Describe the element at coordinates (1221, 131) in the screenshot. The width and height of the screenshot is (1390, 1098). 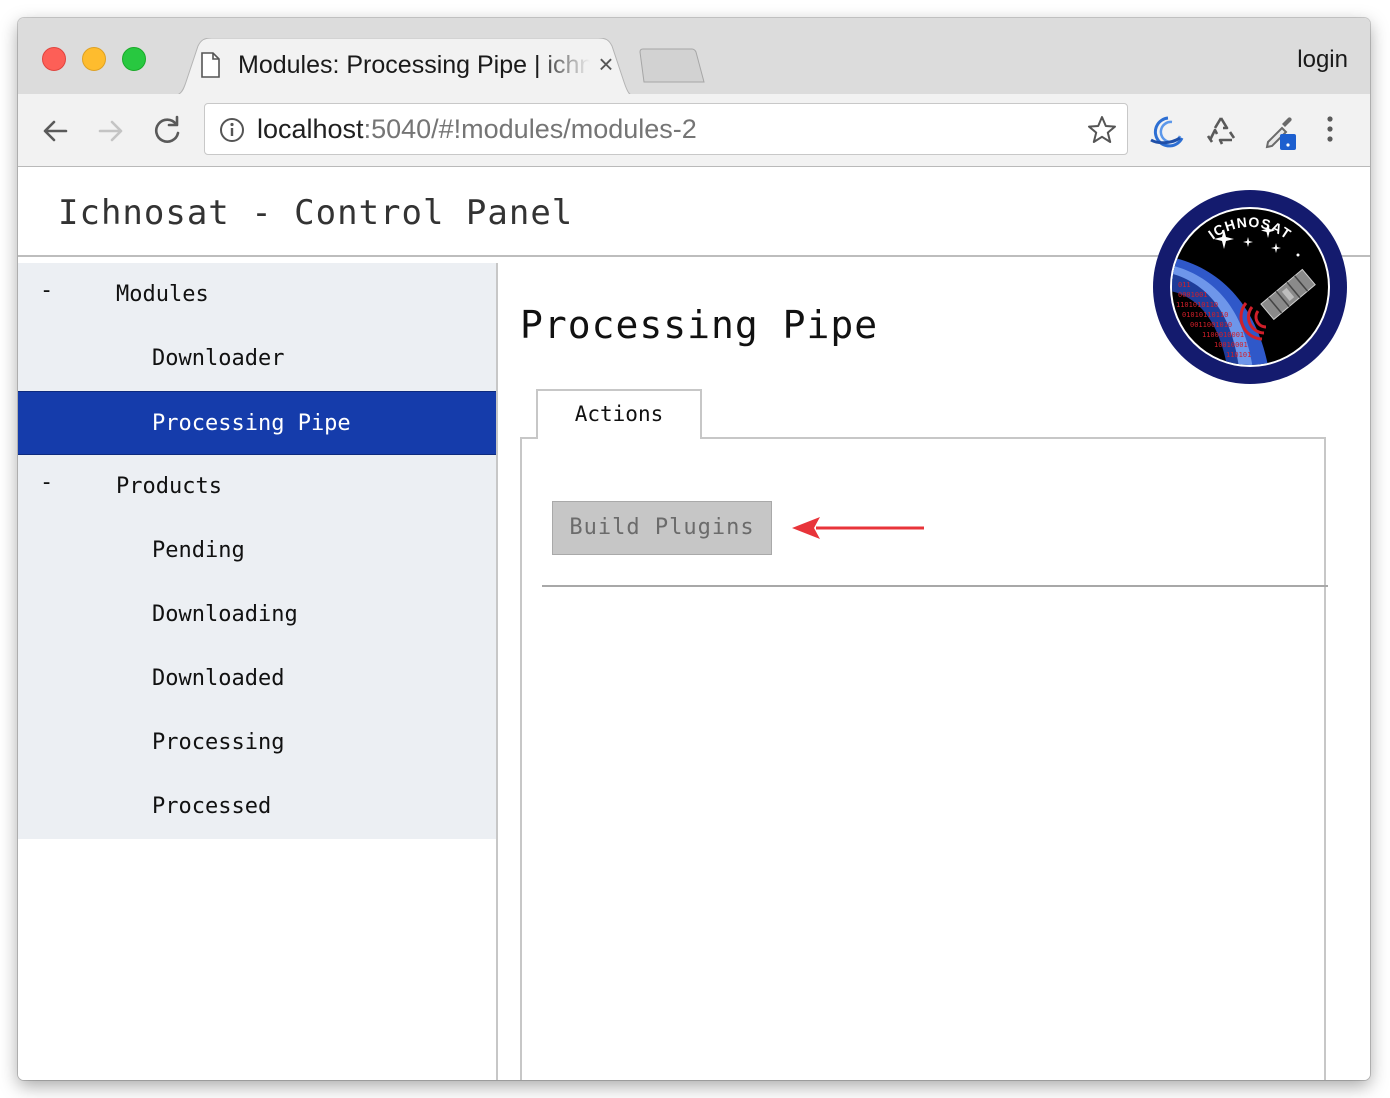
I see `recycle-extension-icon` at that location.